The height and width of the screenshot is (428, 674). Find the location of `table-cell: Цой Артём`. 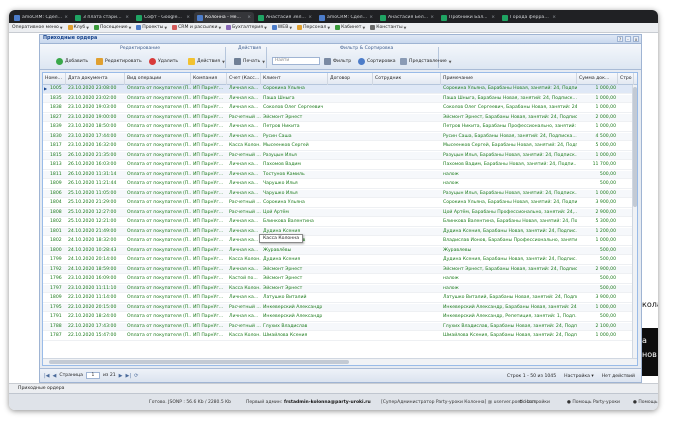

table-cell: Цой Артём is located at coordinates (276, 212).